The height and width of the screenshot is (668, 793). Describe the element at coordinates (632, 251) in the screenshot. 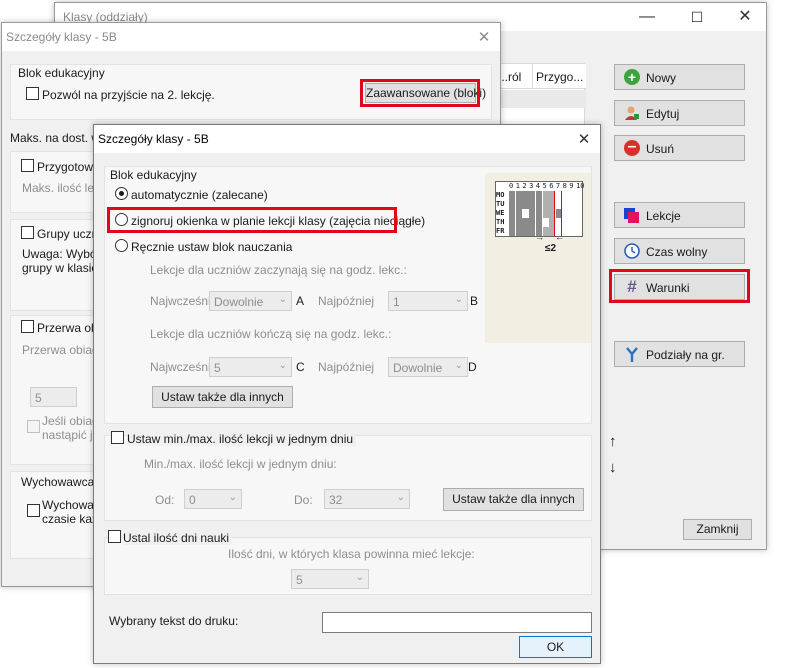

I see `clock-icon` at that location.